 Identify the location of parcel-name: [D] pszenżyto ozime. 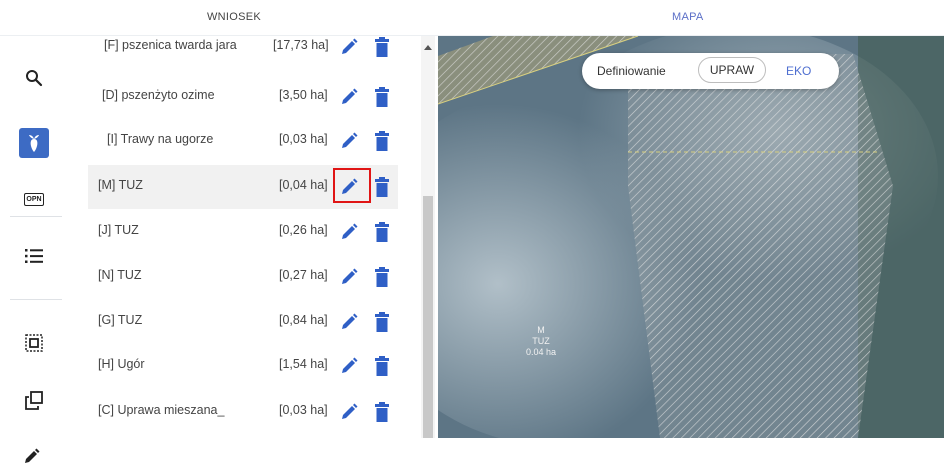
(158, 95).